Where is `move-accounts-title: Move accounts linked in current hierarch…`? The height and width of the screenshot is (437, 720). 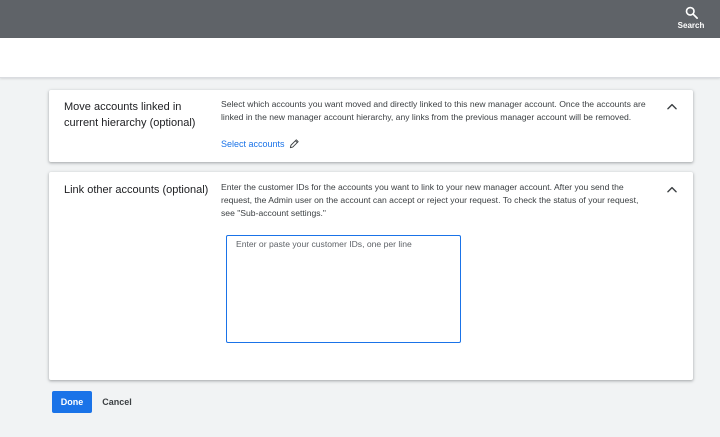 move-accounts-title: Move accounts linked in current hierarch… is located at coordinates (130, 115).